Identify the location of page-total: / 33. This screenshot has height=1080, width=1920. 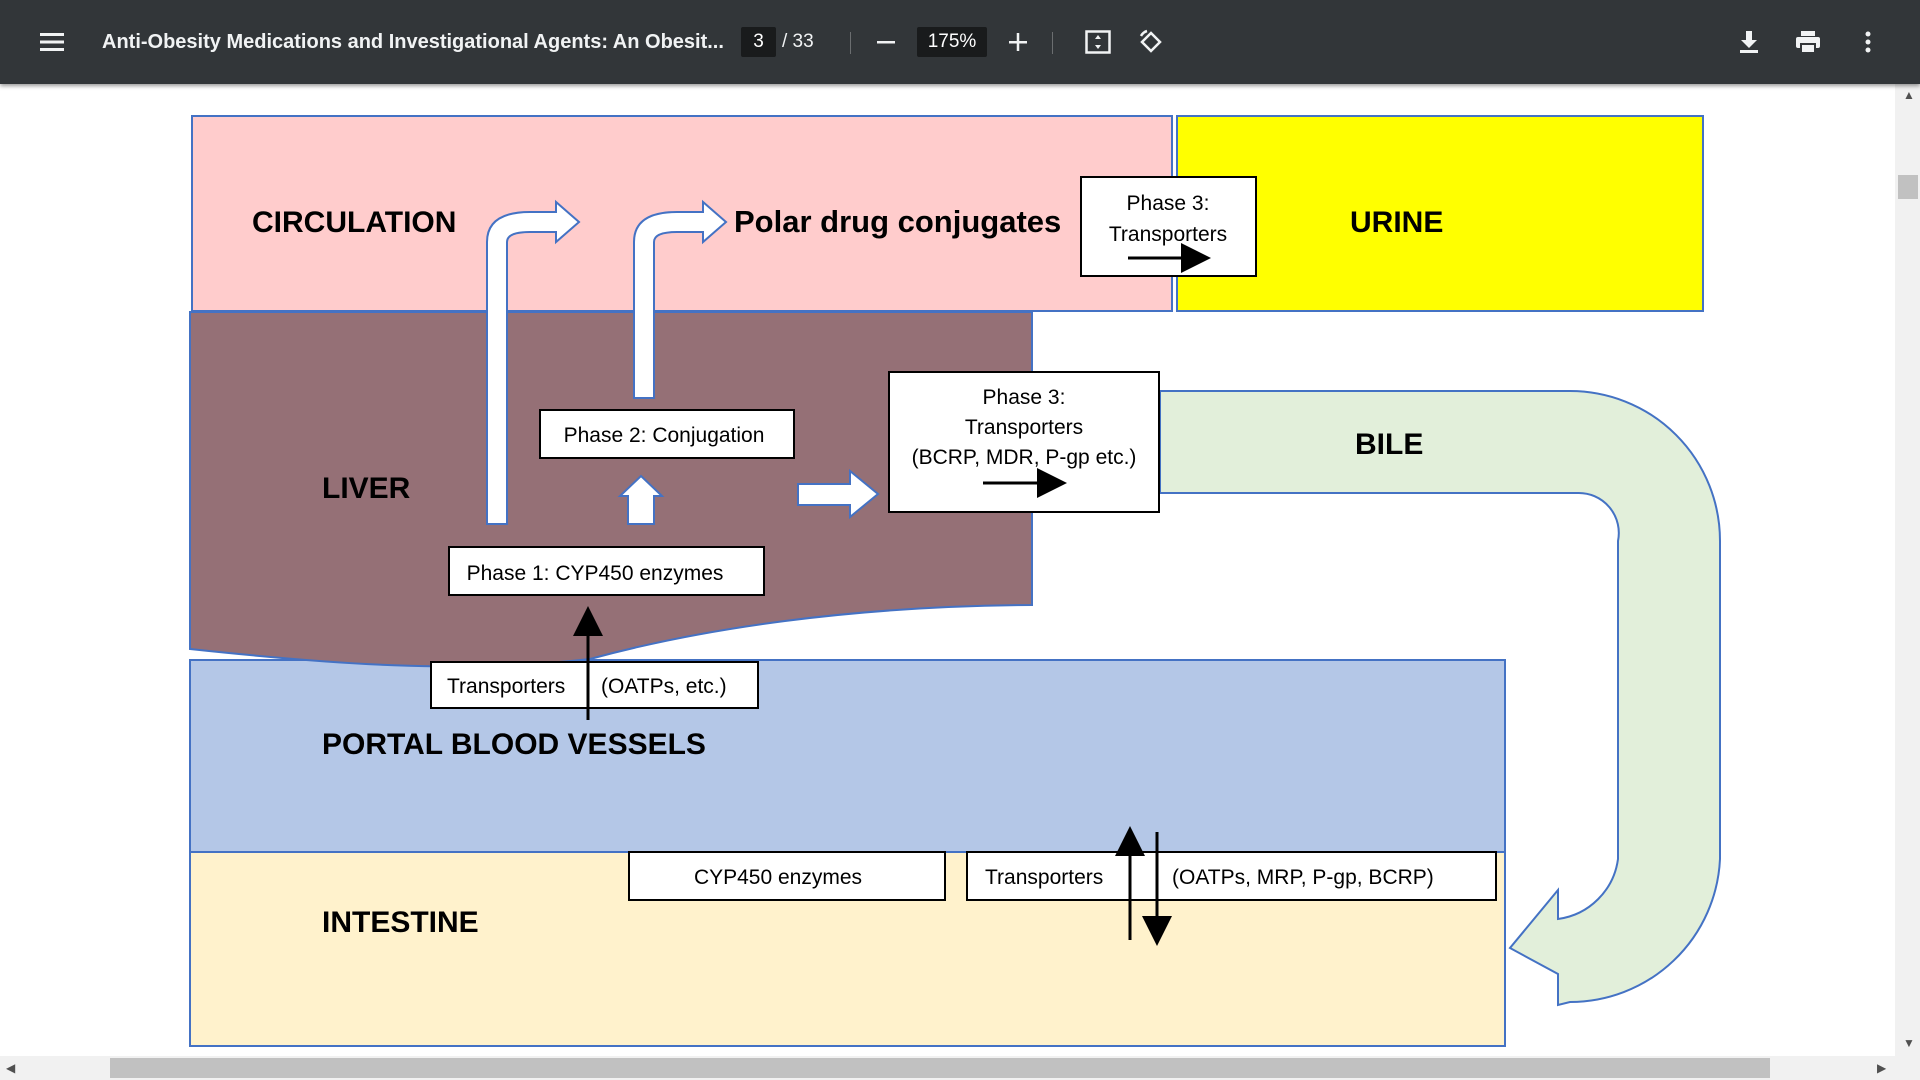
(798, 41).